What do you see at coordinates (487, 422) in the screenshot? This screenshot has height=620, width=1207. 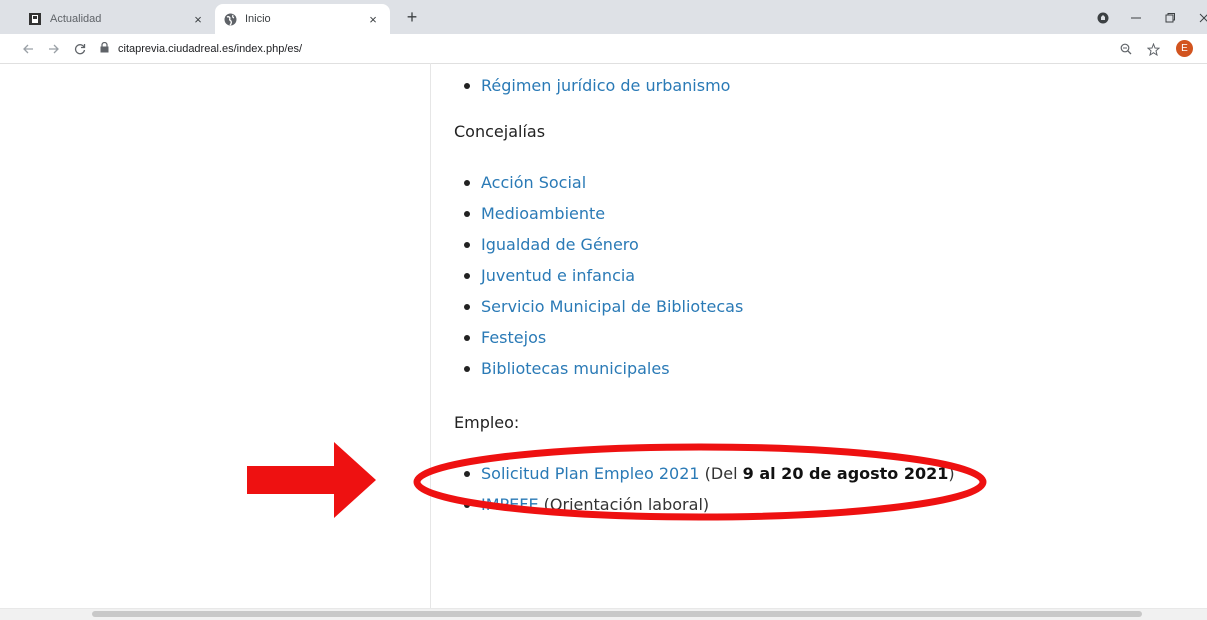 I see `empleo-heading: Empleo:` at bounding box center [487, 422].